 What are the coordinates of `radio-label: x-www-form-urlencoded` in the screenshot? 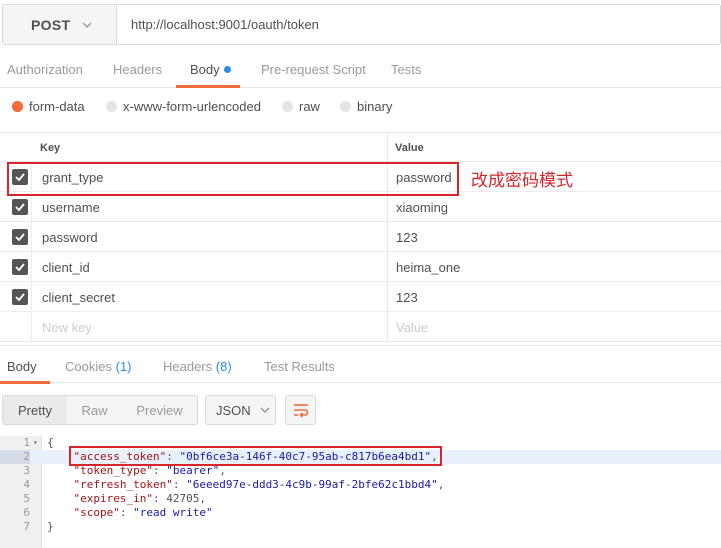 It's located at (192, 106).